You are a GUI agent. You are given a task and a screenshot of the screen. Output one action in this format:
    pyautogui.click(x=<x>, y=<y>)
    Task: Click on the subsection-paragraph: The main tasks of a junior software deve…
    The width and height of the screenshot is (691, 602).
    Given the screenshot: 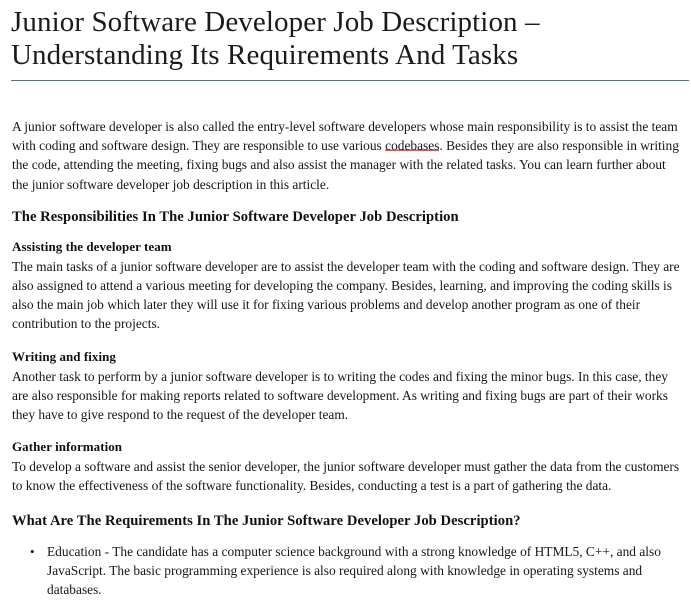 What is the action you would take?
    pyautogui.click(x=346, y=295)
    